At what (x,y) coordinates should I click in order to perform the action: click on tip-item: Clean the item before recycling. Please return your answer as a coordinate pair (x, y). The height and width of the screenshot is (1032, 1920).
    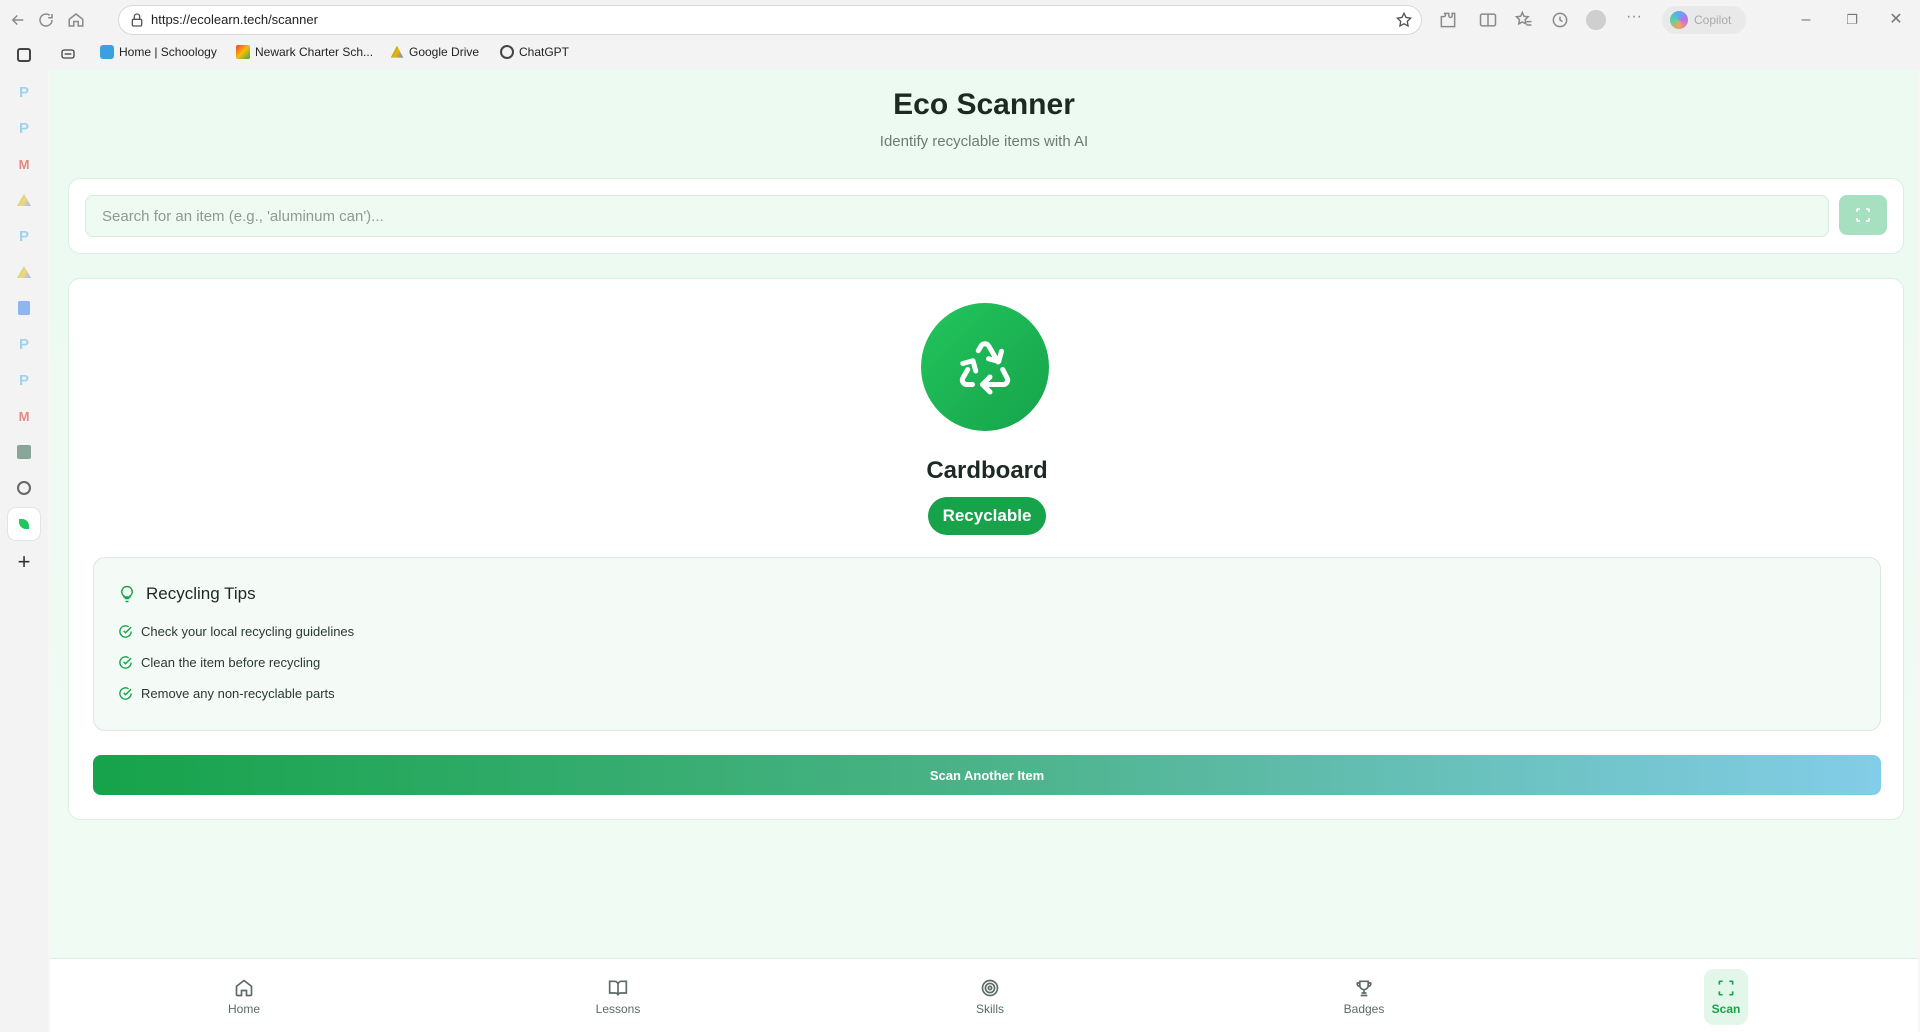
    Looking at the image, I should click on (219, 662).